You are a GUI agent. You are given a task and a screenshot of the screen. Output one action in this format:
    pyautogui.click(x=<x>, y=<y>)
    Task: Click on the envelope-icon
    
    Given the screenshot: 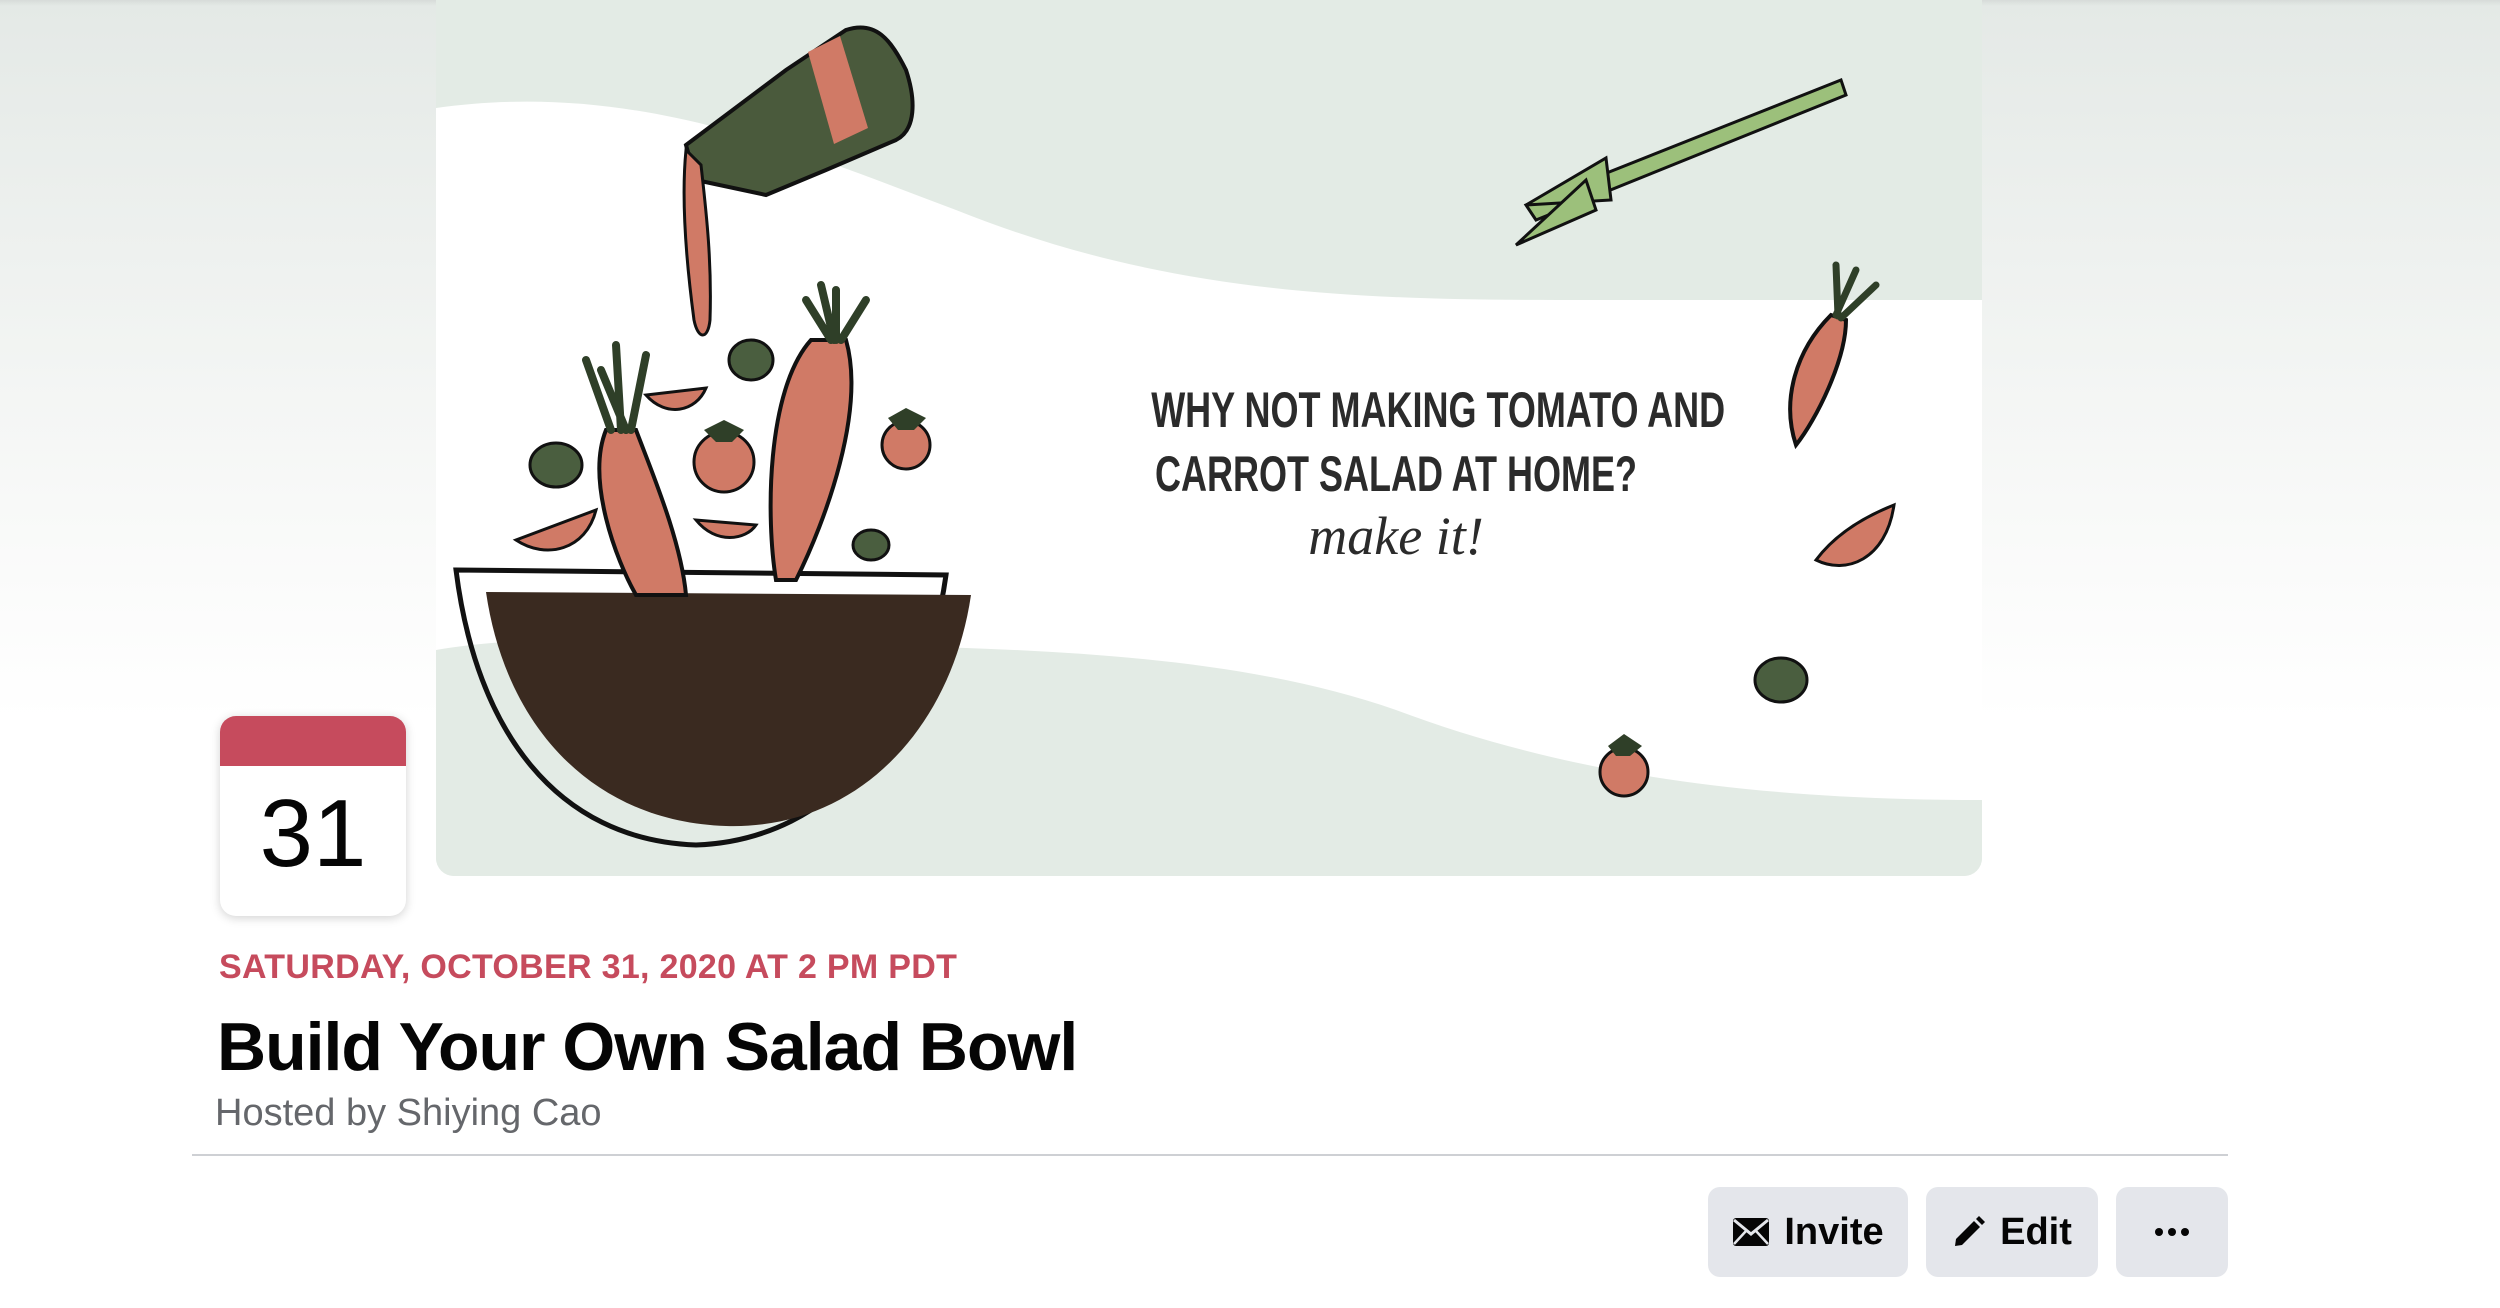 What is the action you would take?
    pyautogui.click(x=1751, y=1232)
    